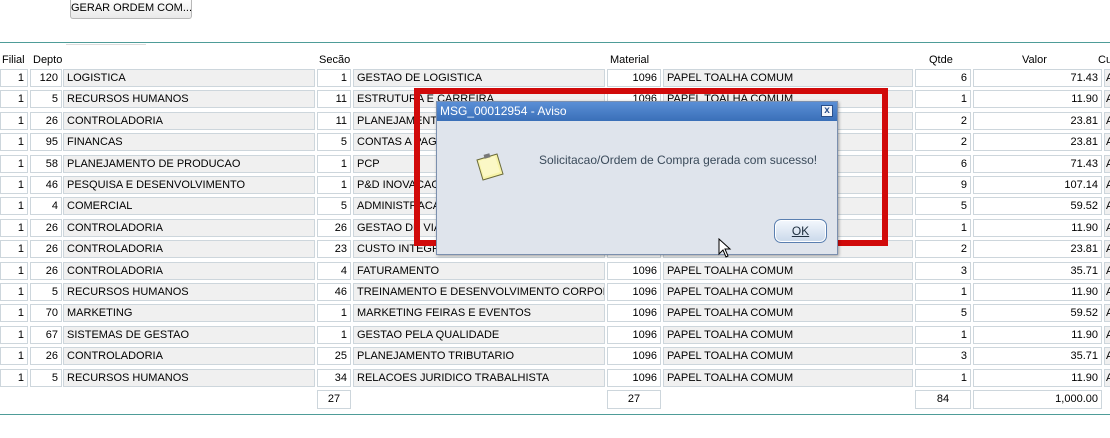  What do you see at coordinates (46, 142) in the screenshot?
I see `depto-cell: 95` at bounding box center [46, 142].